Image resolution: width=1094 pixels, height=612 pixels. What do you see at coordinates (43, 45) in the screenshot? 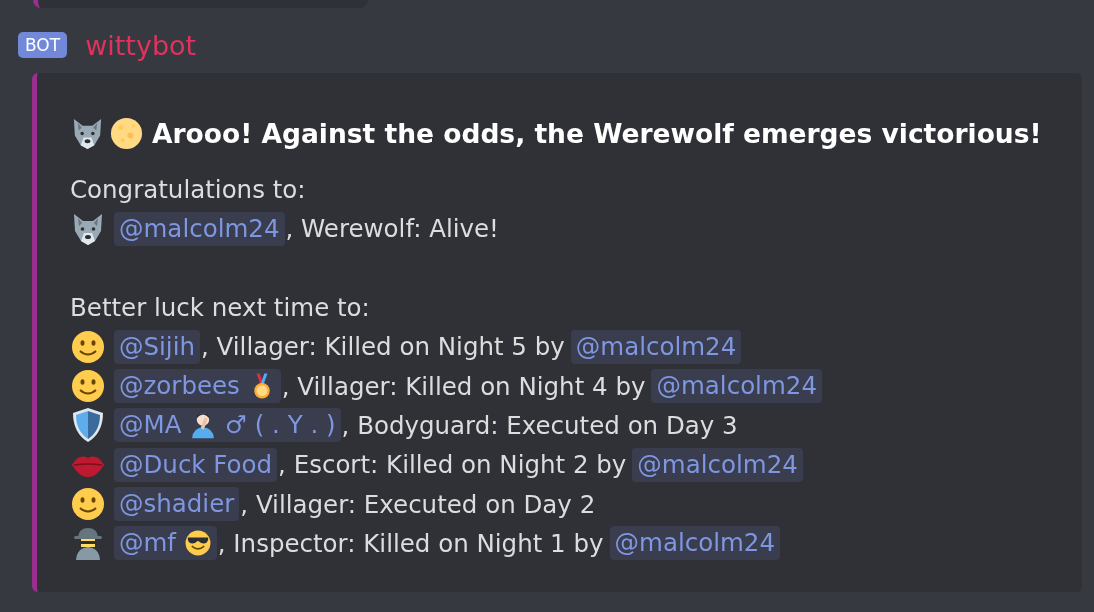
I see `bot-tag: BOT` at bounding box center [43, 45].